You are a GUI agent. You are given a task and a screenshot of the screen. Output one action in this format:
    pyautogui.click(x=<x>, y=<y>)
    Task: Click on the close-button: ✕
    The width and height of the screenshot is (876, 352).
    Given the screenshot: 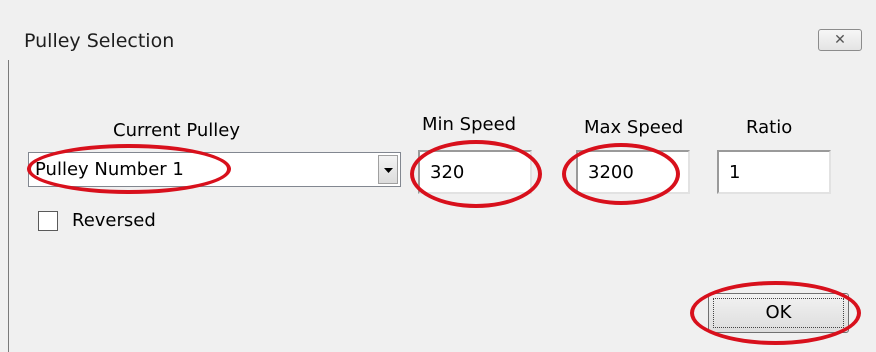 What is the action you would take?
    pyautogui.click(x=840, y=40)
    